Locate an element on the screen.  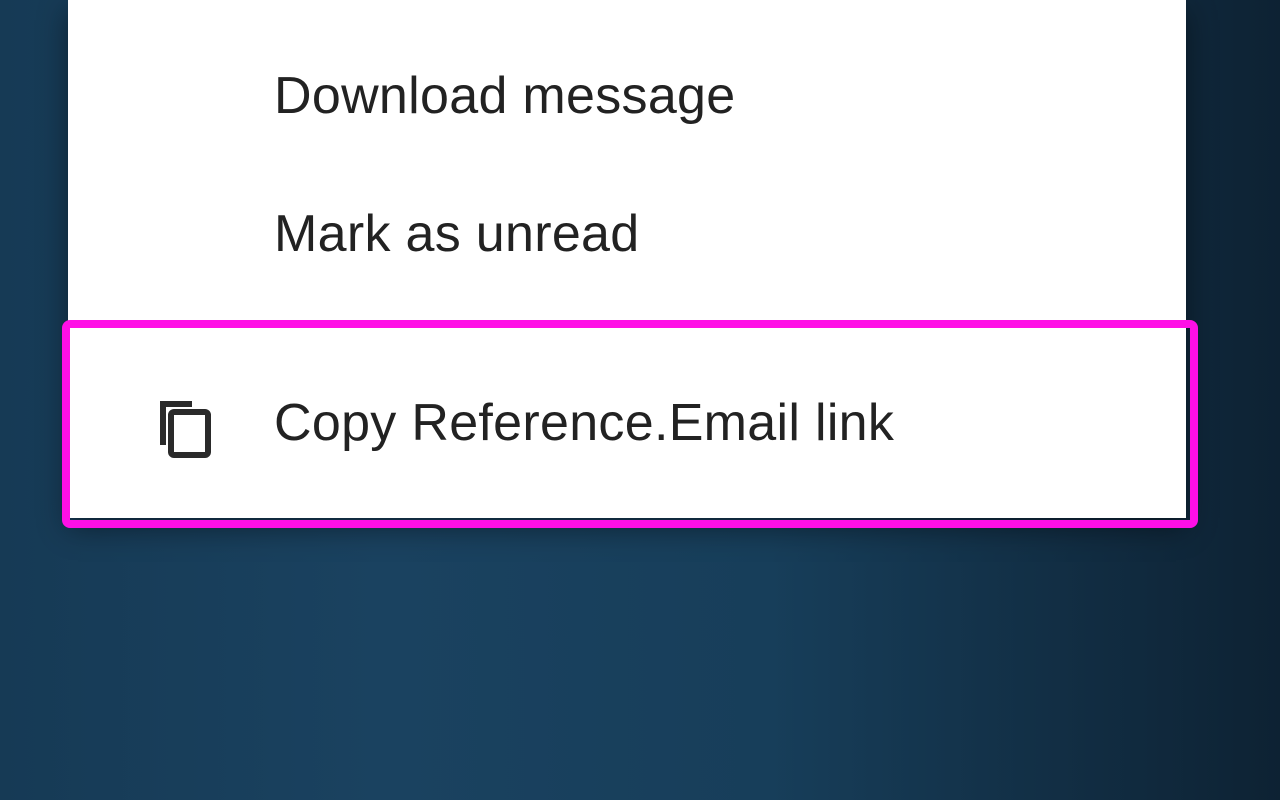
menu-item-download-message: Download message is located at coordinates (627, 96).